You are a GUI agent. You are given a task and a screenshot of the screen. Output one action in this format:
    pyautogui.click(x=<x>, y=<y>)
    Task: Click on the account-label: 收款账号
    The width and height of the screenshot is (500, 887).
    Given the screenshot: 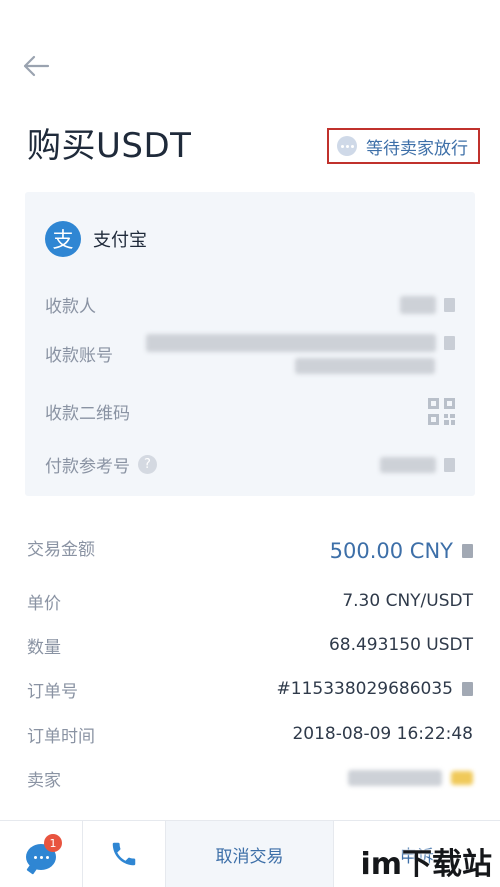 What is the action you would take?
    pyautogui.click(x=79, y=356)
    